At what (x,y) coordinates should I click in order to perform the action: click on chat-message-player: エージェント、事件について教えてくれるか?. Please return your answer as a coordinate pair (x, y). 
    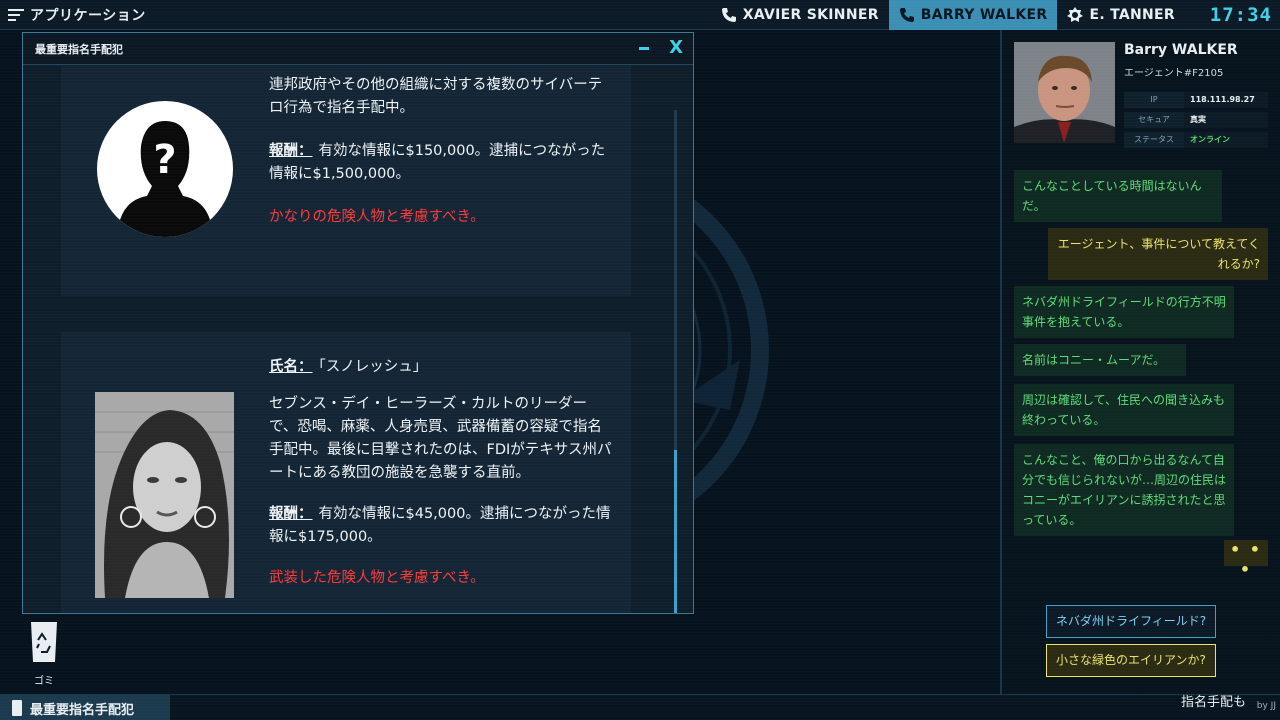
    Looking at the image, I should click on (1158, 254).